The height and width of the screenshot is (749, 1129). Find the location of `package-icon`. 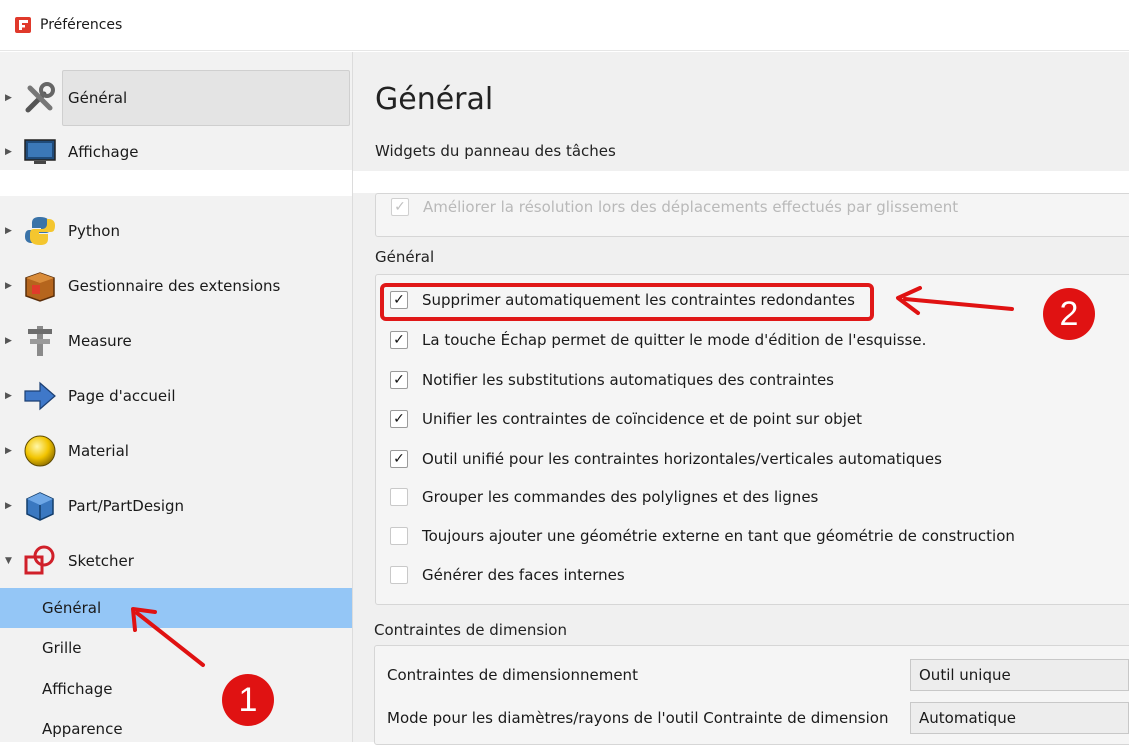

package-icon is located at coordinates (40, 286).